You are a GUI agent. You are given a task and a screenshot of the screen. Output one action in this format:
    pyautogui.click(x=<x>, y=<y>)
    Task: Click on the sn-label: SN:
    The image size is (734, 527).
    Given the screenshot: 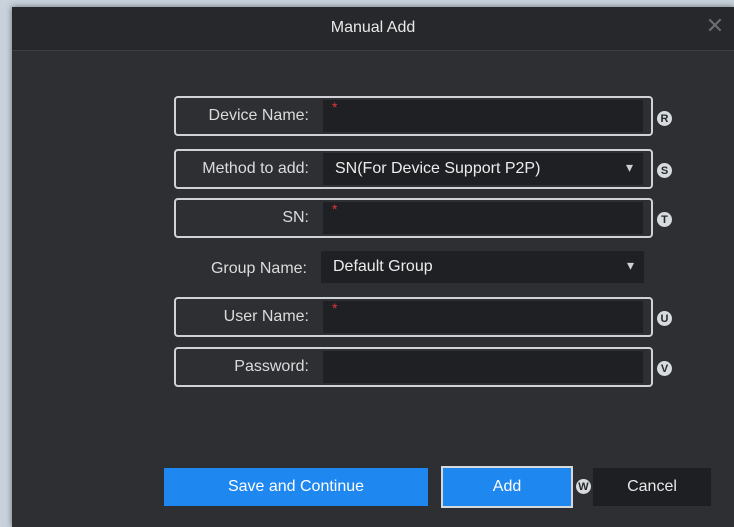 What is the action you would take?
    pyautogui.click(x=295, y=217)
    